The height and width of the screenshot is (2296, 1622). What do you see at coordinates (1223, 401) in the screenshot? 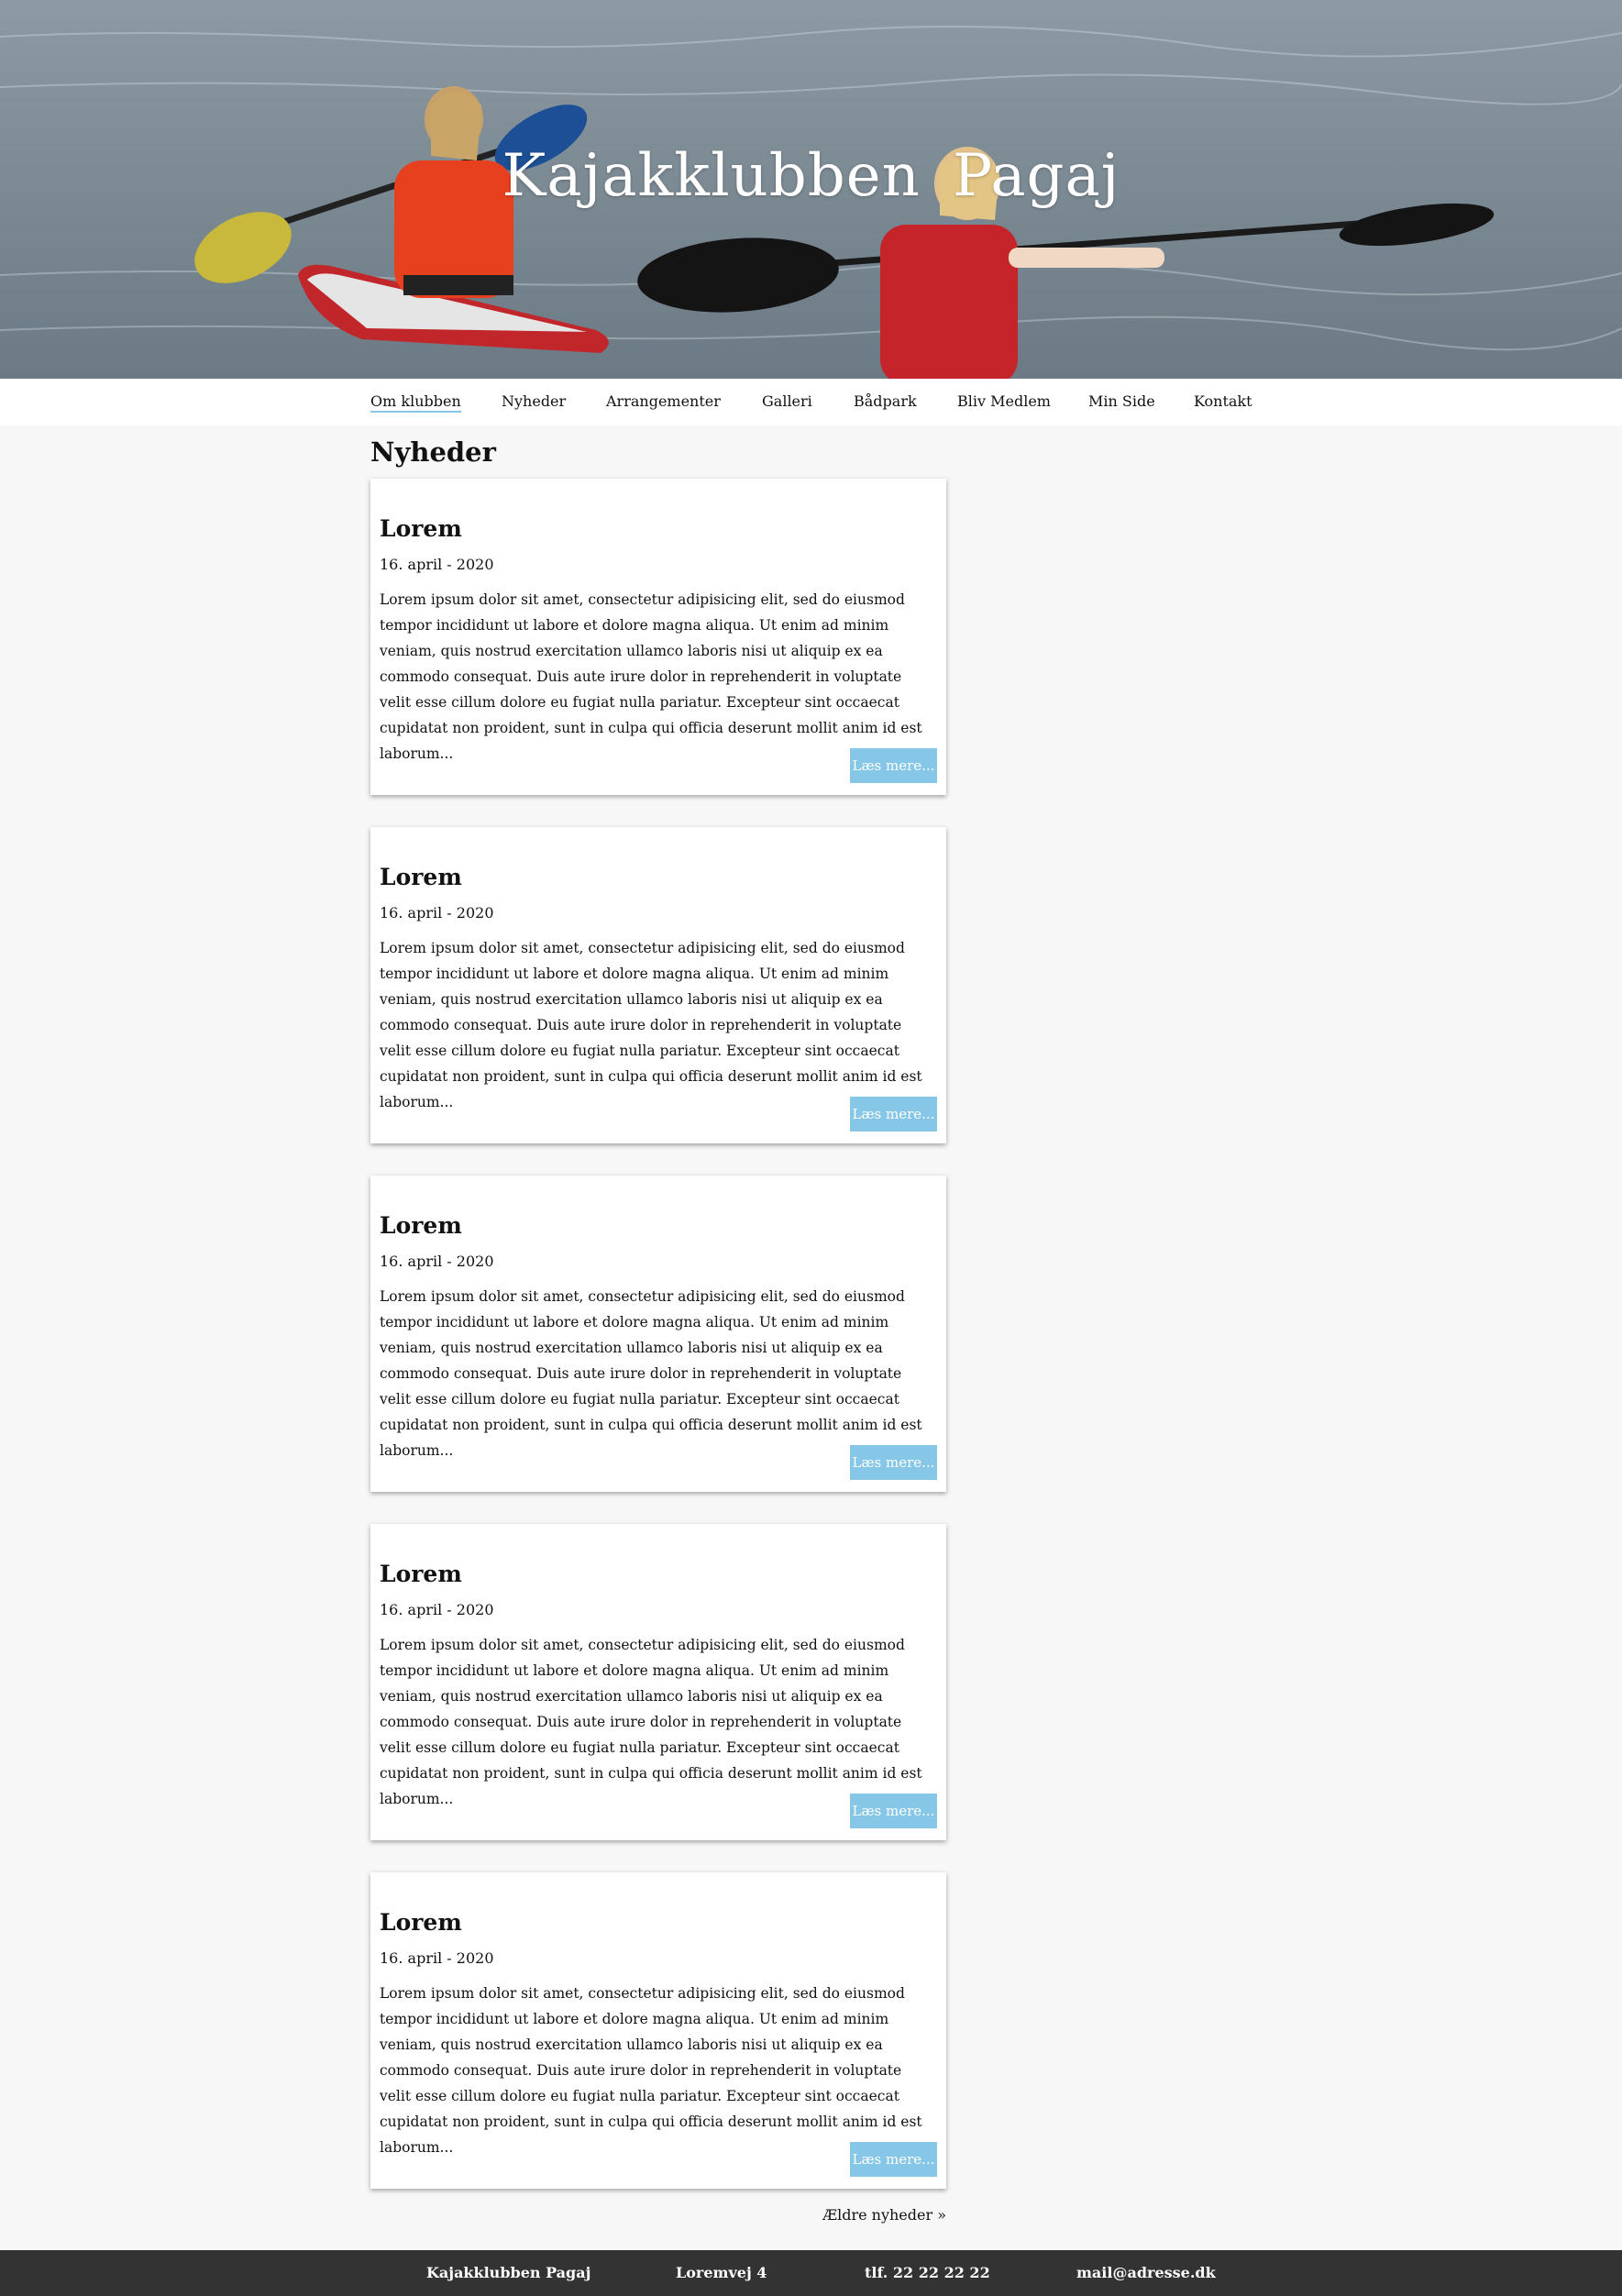
I see `nav-item-kontakt: Kontakt` at bounding box center [1223, 401].